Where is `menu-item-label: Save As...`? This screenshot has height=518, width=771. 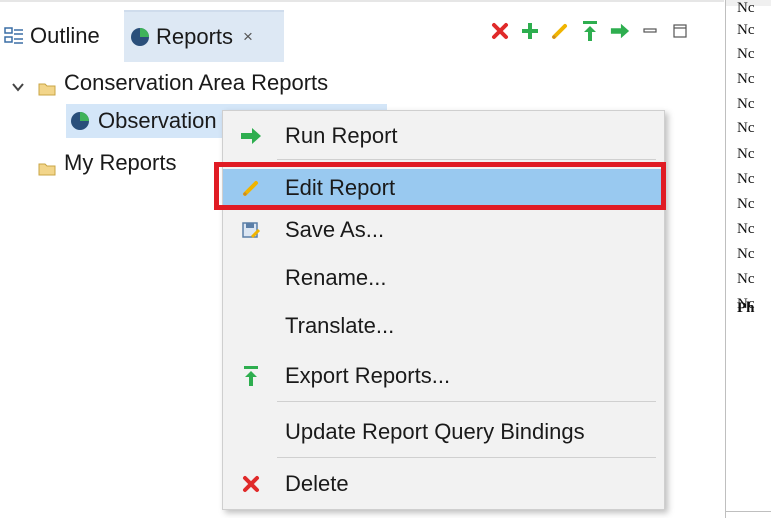
menu-item-label: Save As... is located at coordinates (335, 229).